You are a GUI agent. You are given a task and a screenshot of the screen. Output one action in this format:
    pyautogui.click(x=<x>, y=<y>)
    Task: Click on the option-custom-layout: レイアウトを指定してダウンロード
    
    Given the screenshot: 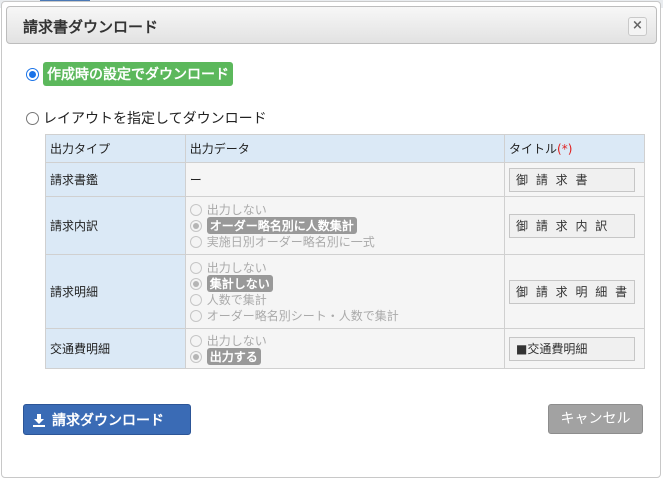 What is the action you would take?
    pyautogui.click(x=146, y=118)
    